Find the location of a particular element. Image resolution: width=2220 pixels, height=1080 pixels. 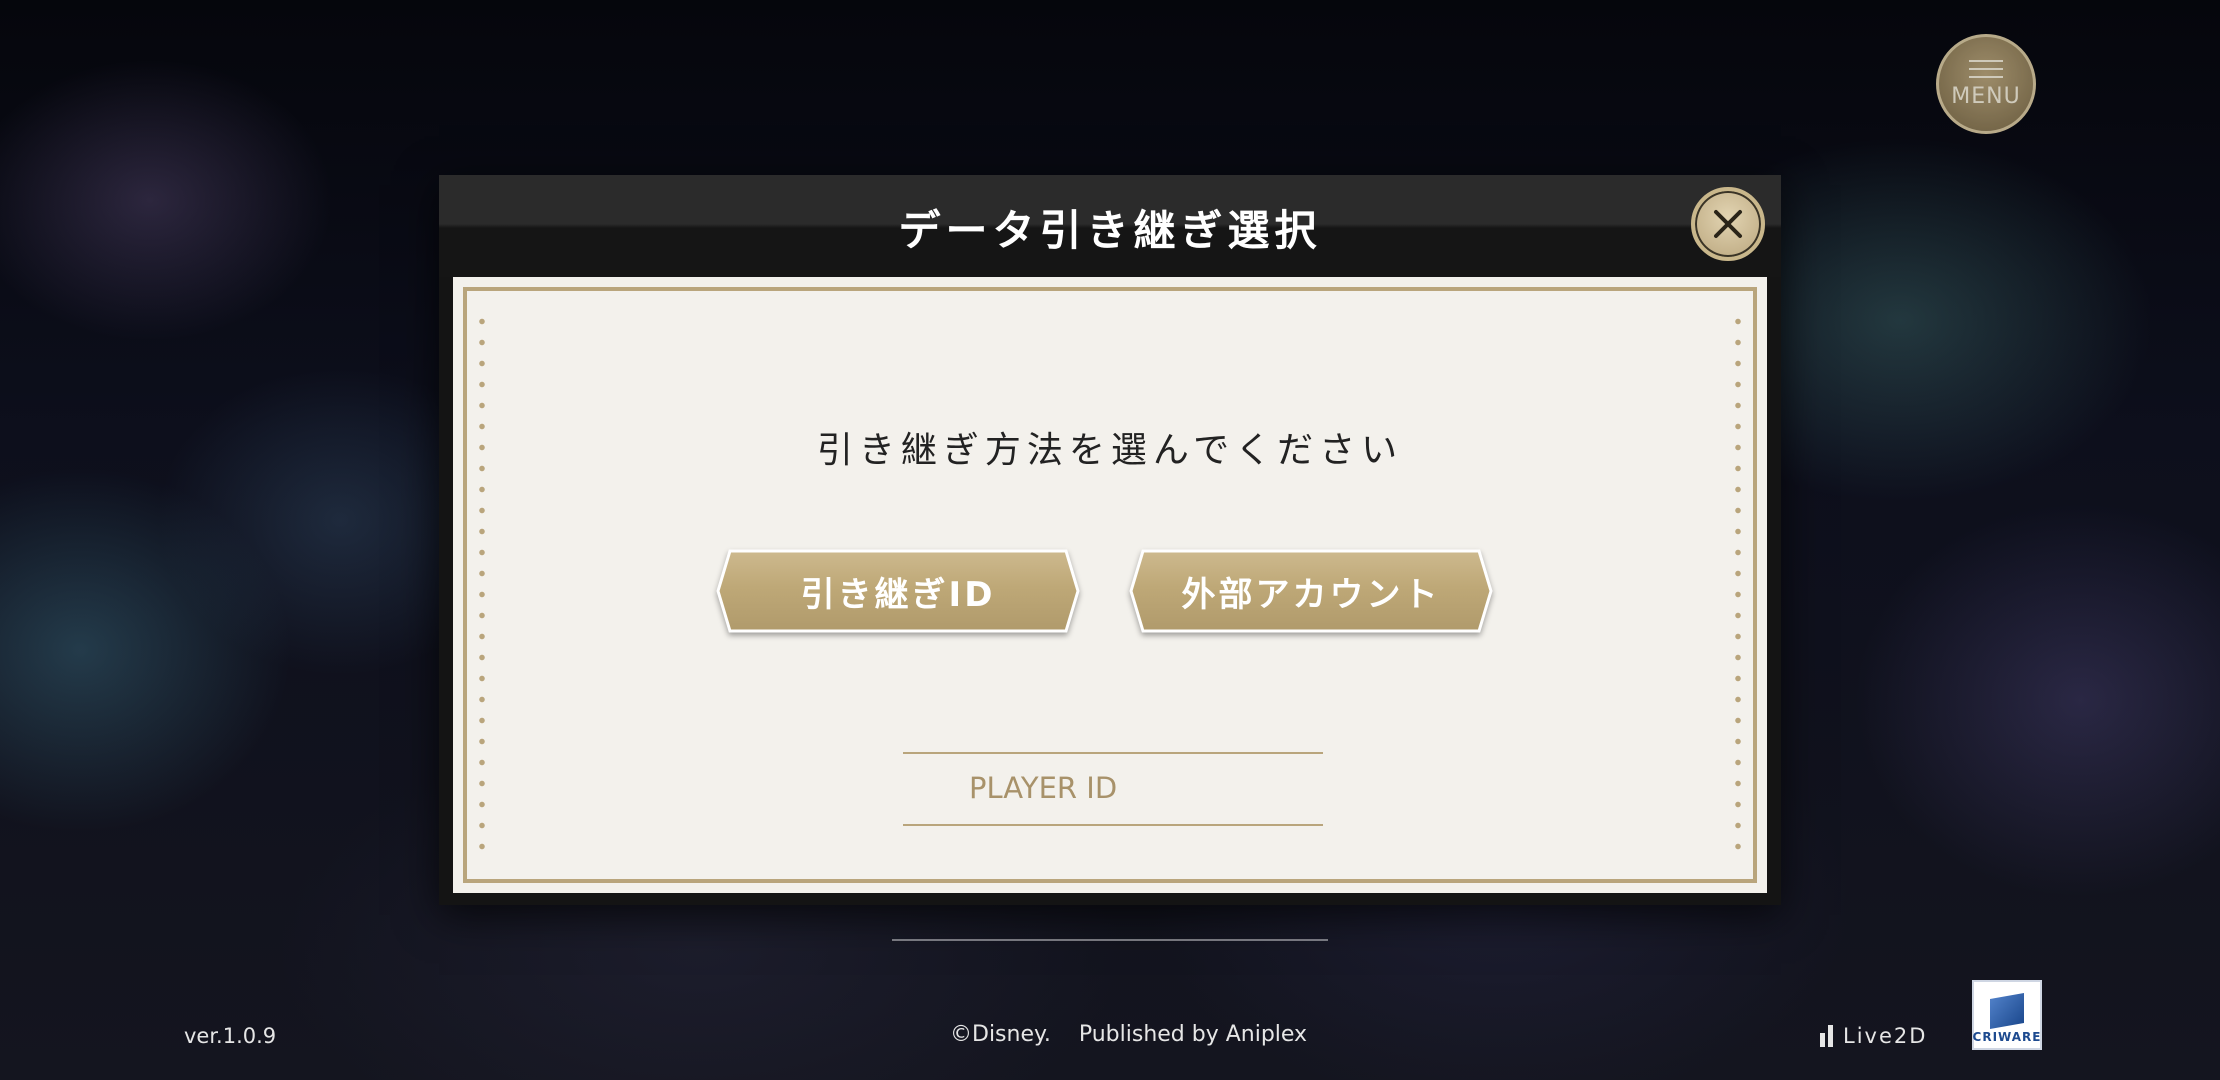

transfer-id-label: 引き継ぎID is located at coordinates (898, 594).